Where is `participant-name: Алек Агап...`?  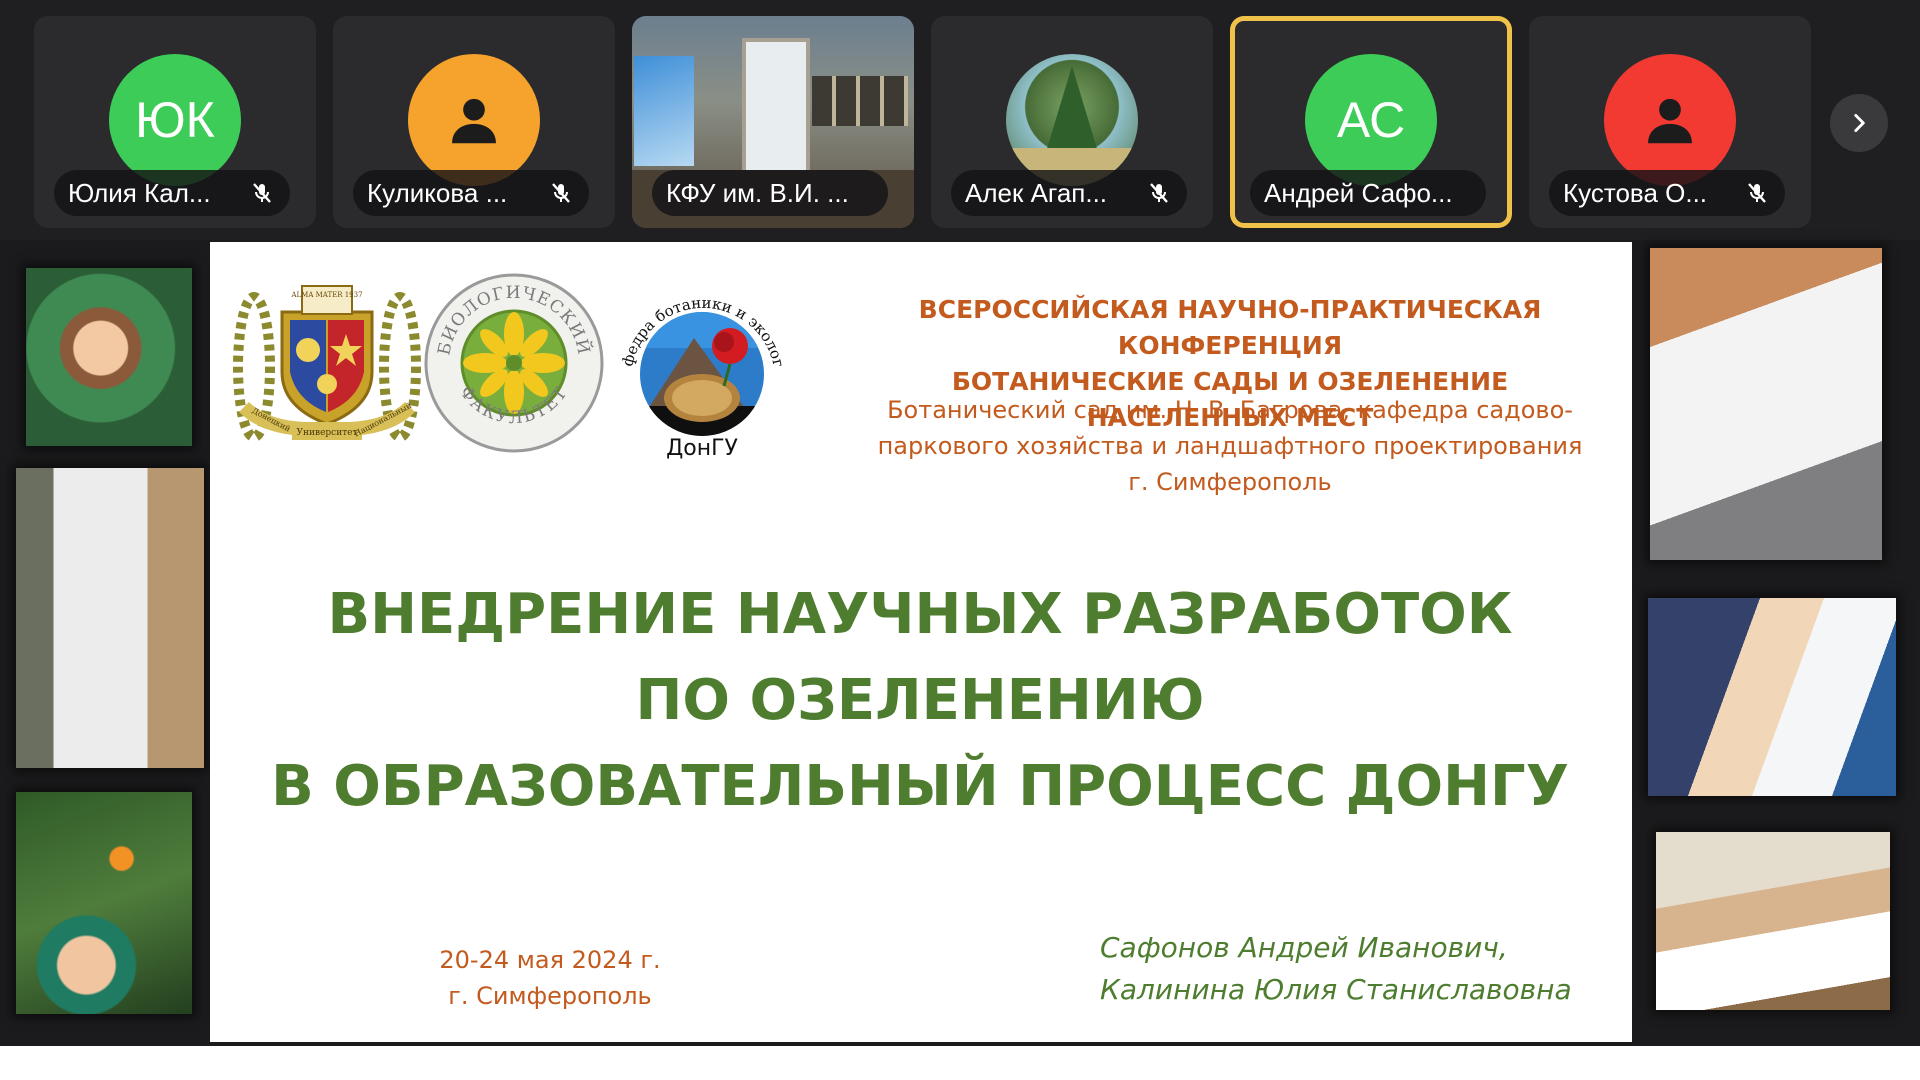 participant-name: Алек Агап... is located at coordinates (1036, 192).